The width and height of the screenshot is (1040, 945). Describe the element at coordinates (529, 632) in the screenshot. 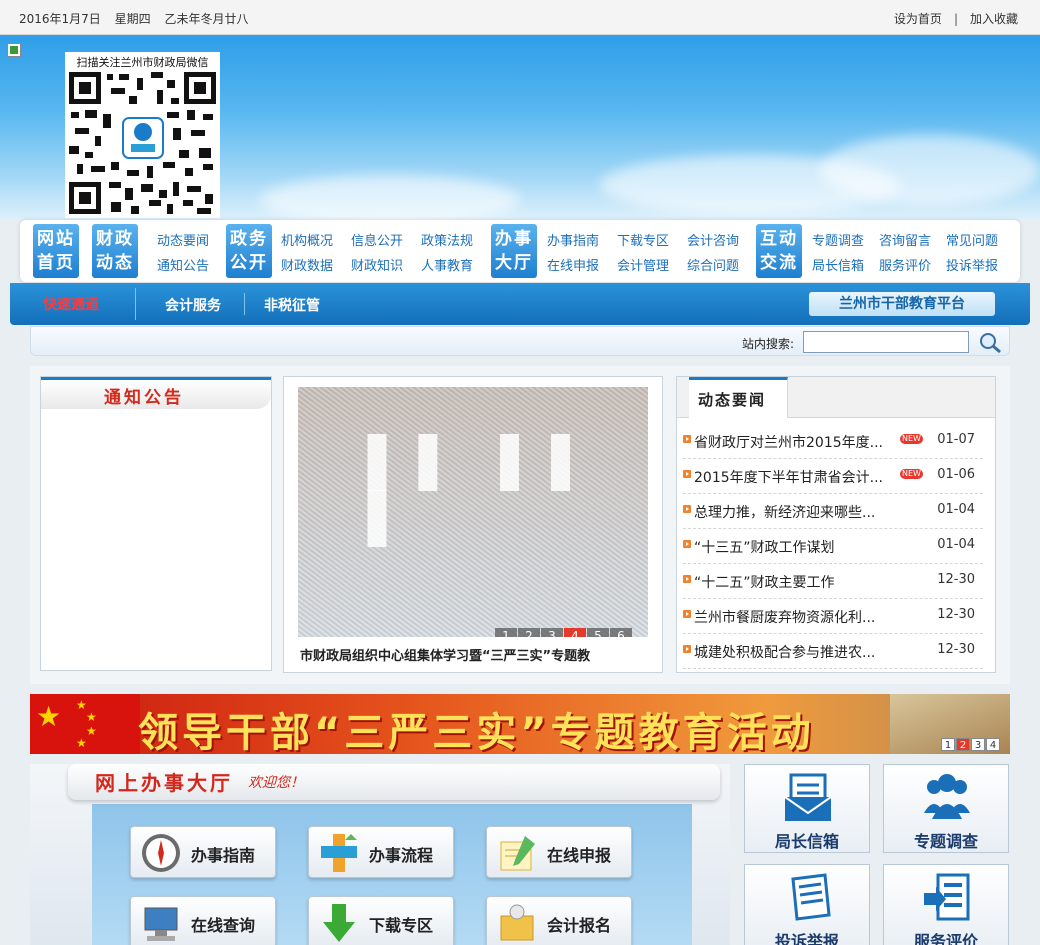

I see `slide-page-2: 2` at that location.